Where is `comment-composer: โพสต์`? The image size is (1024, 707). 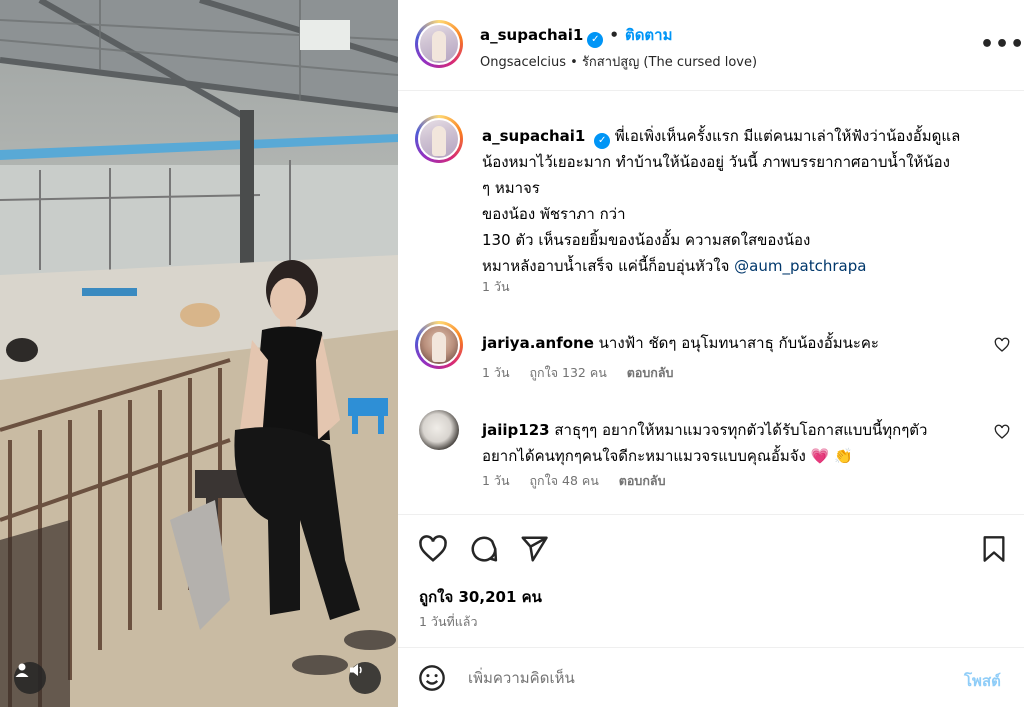
comment-composer: โพสต์ is located at coordinates (711, 677).